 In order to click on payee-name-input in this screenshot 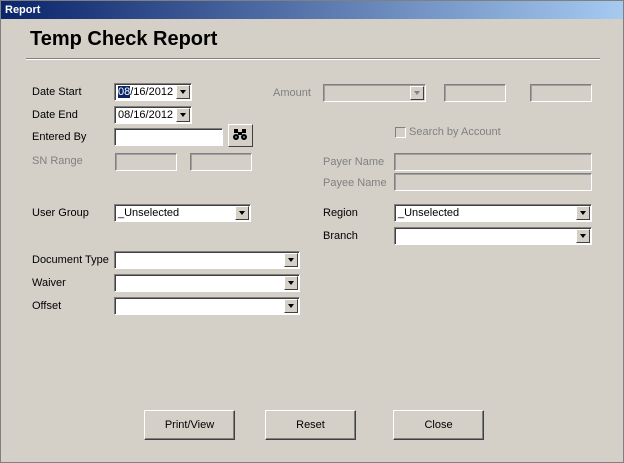, I will do `click(493, 182)`.